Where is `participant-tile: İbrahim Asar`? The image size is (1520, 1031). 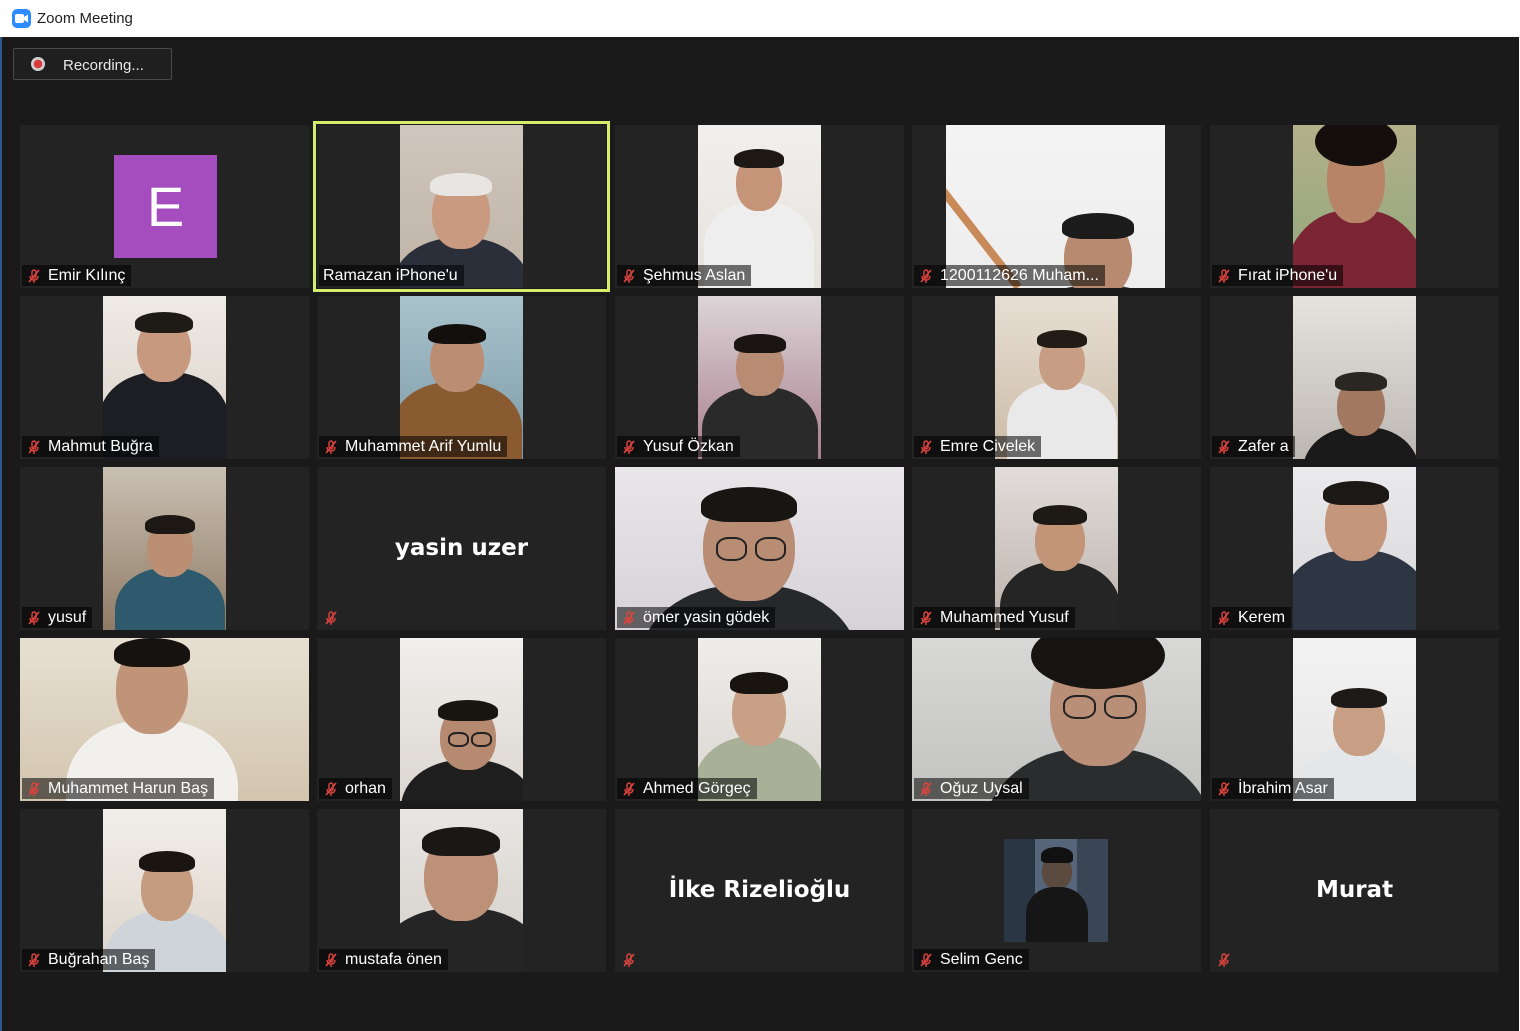
participant-tile: İbrahim Asar is located at coordinates (1354, 719).